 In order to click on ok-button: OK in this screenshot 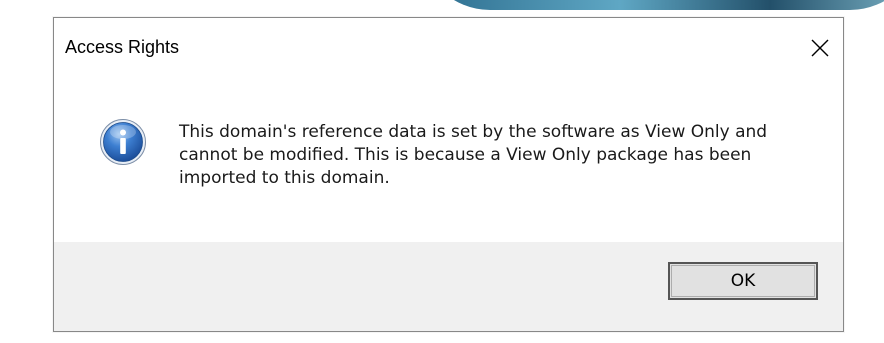, I will do `click(743, 281)`.